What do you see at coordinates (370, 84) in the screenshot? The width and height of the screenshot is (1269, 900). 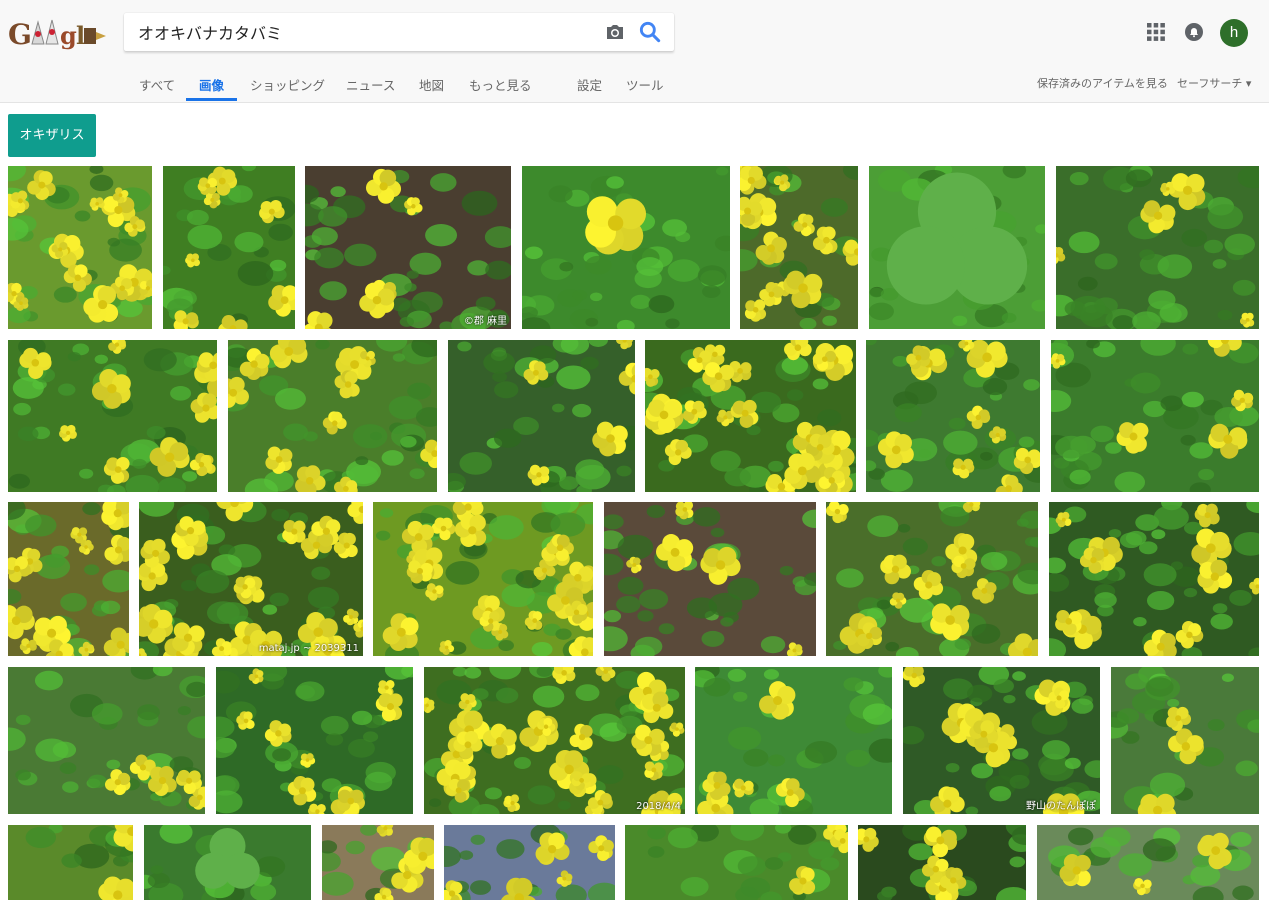 I see `tab-news: ニュース` at bounding box center [370, 84].